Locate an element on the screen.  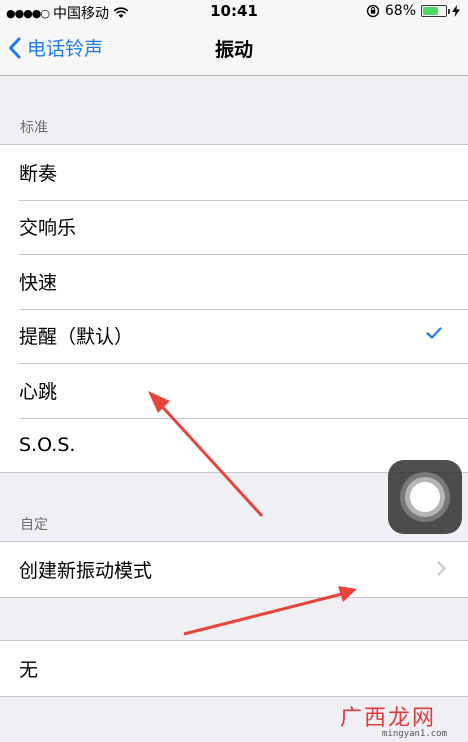
charging-icon is located at coordinates (456, 11).